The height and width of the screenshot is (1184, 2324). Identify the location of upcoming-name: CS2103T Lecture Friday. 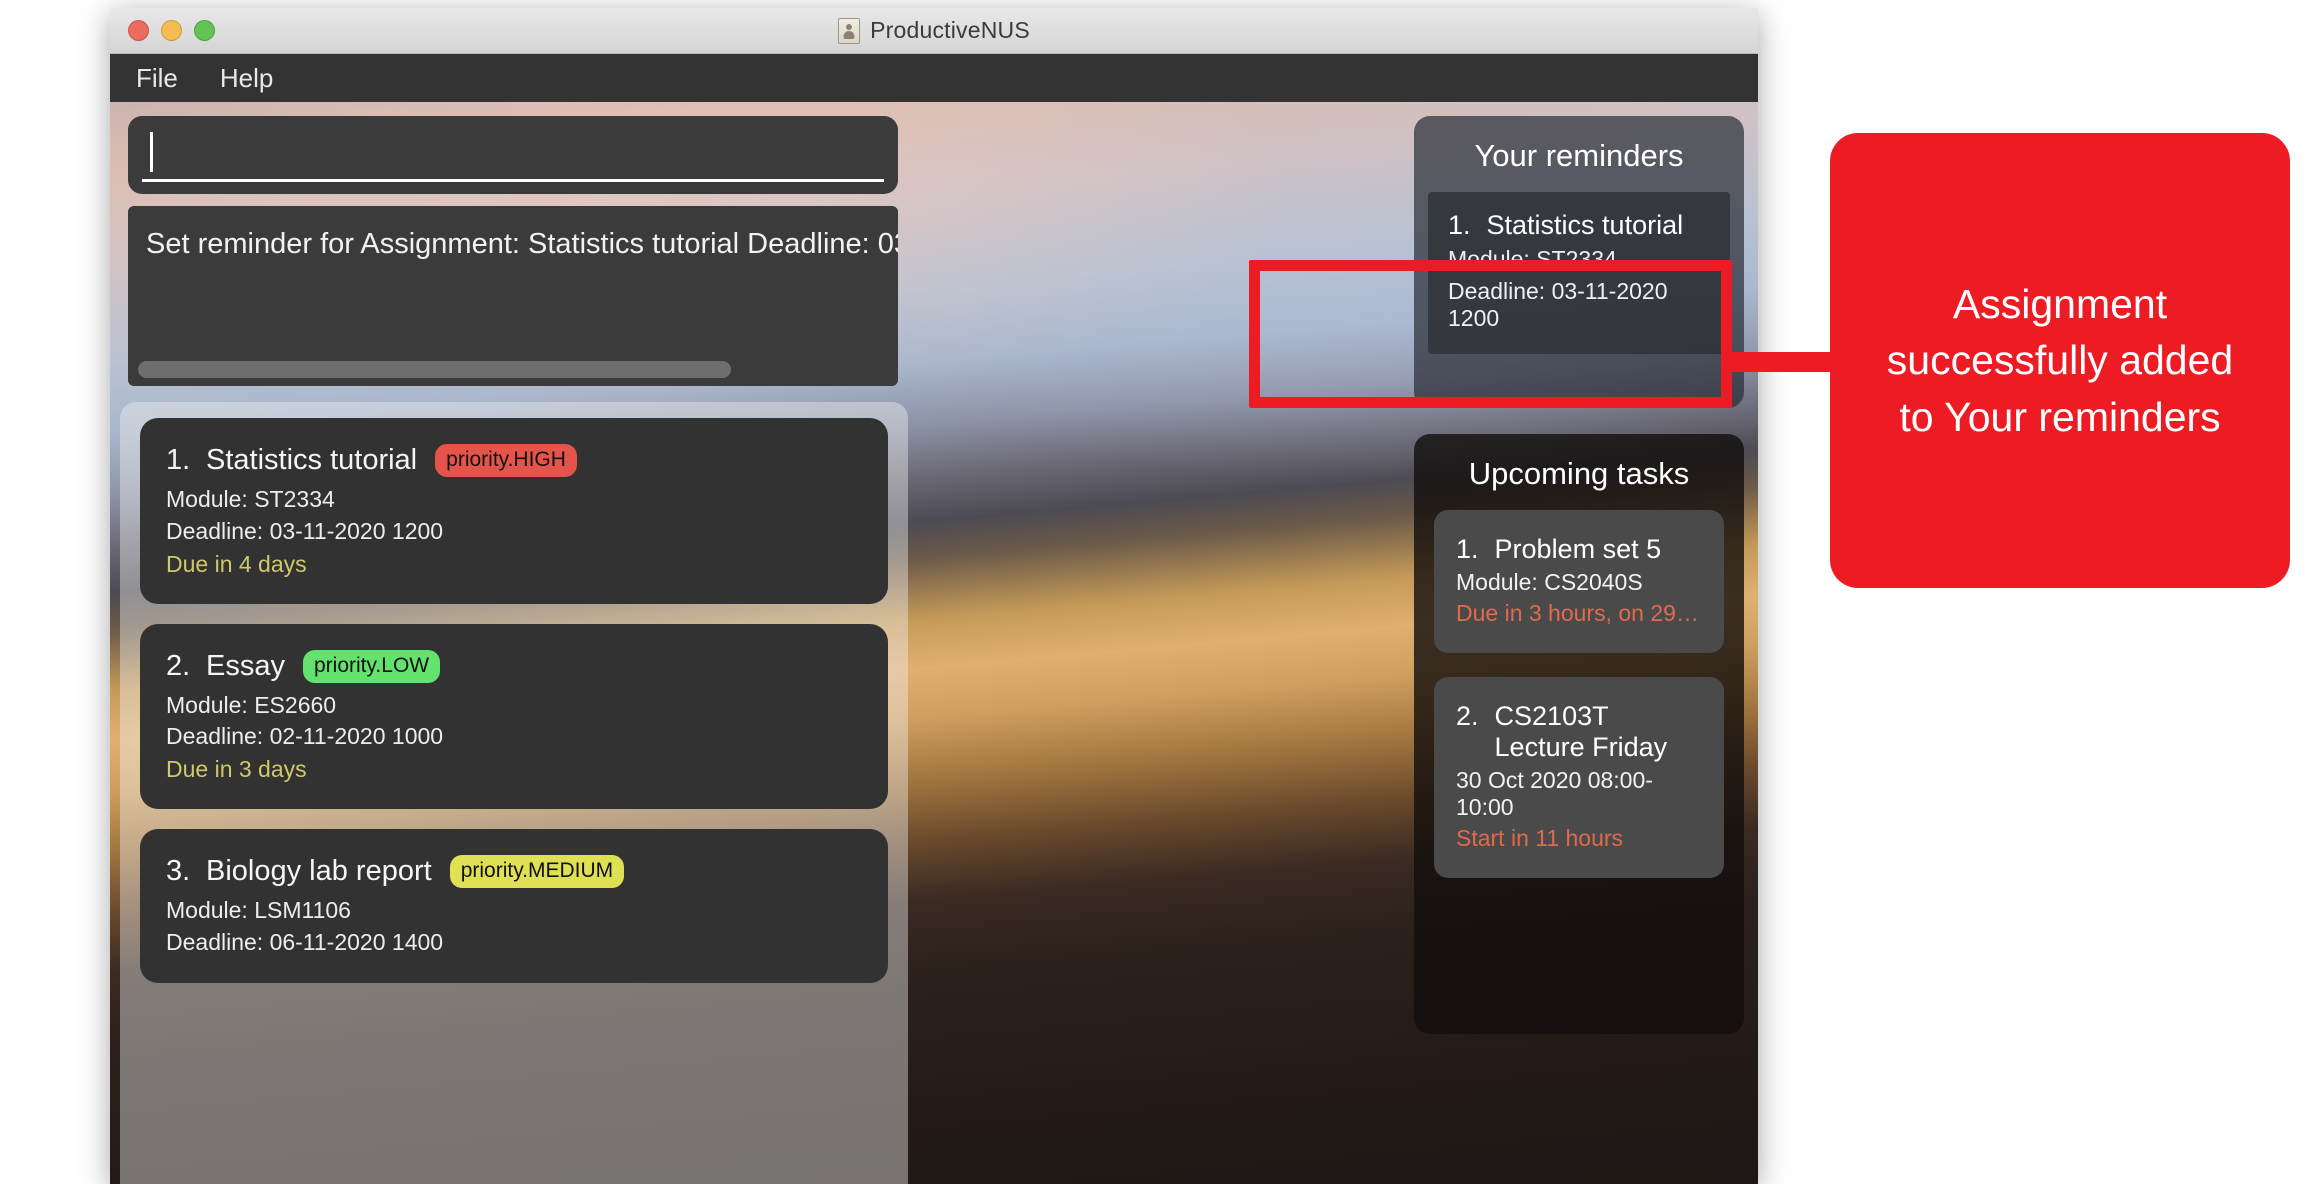
(1581, 731).